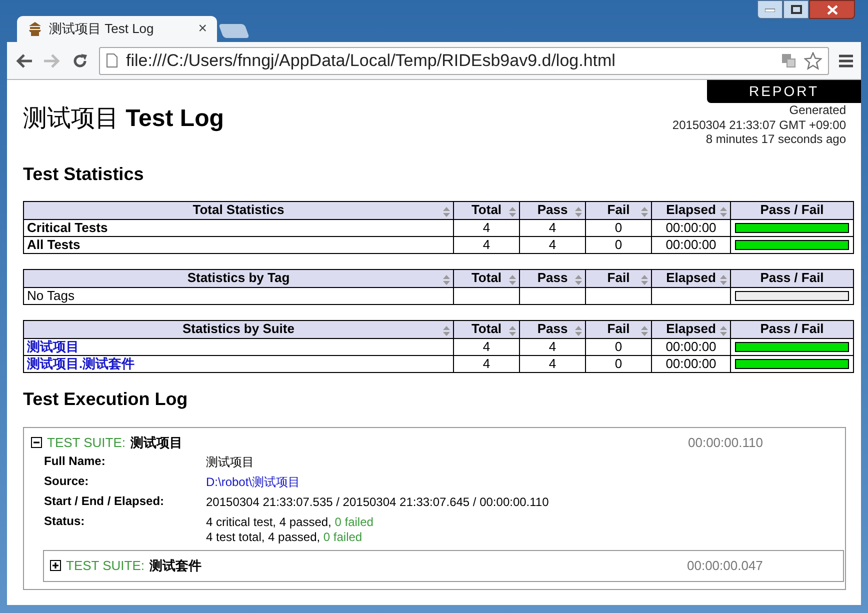 The width and height of the screenshot is (868, 613). I want to click on menu-icon, so click(846, 61).